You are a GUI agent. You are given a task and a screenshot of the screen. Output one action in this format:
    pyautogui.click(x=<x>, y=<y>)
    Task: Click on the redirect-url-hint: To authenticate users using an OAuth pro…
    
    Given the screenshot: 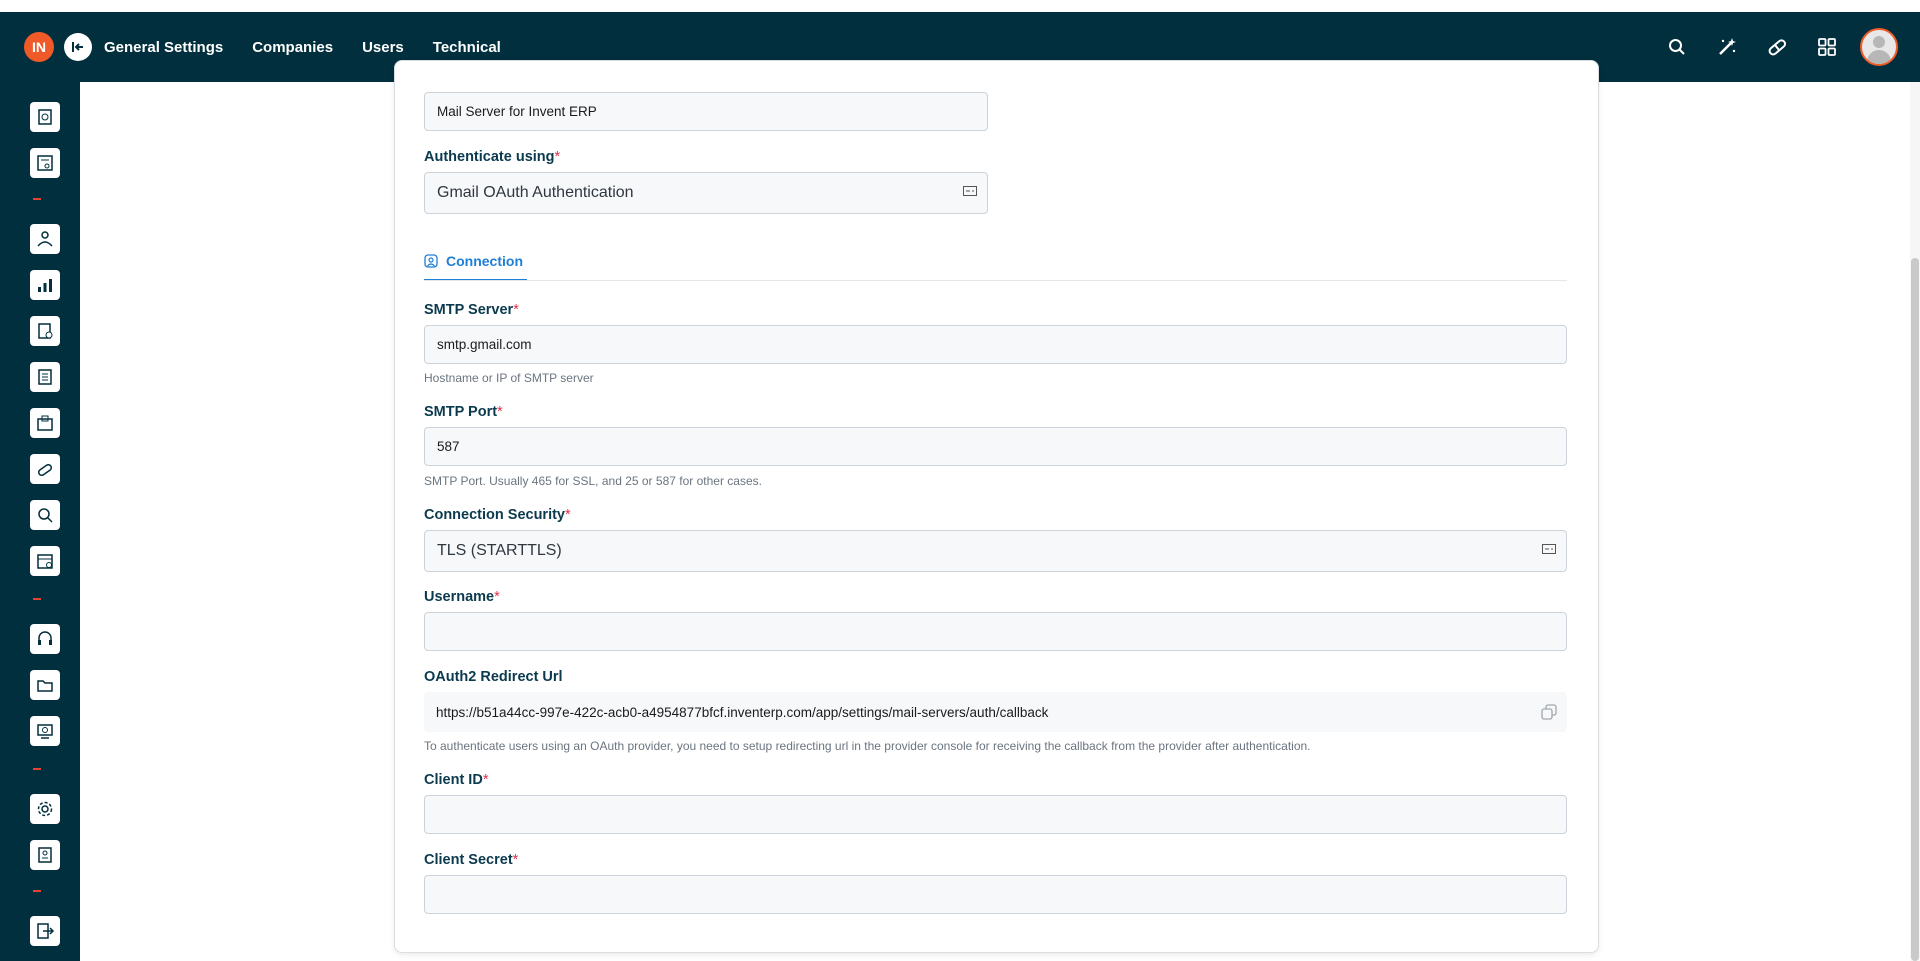 What is the action you would take?
    pyautogui.click(x=867, y=746)
    